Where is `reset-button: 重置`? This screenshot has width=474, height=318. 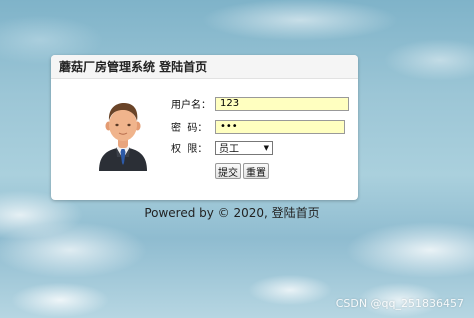 reset-button: 重置 is located at coordinates (256, 171).